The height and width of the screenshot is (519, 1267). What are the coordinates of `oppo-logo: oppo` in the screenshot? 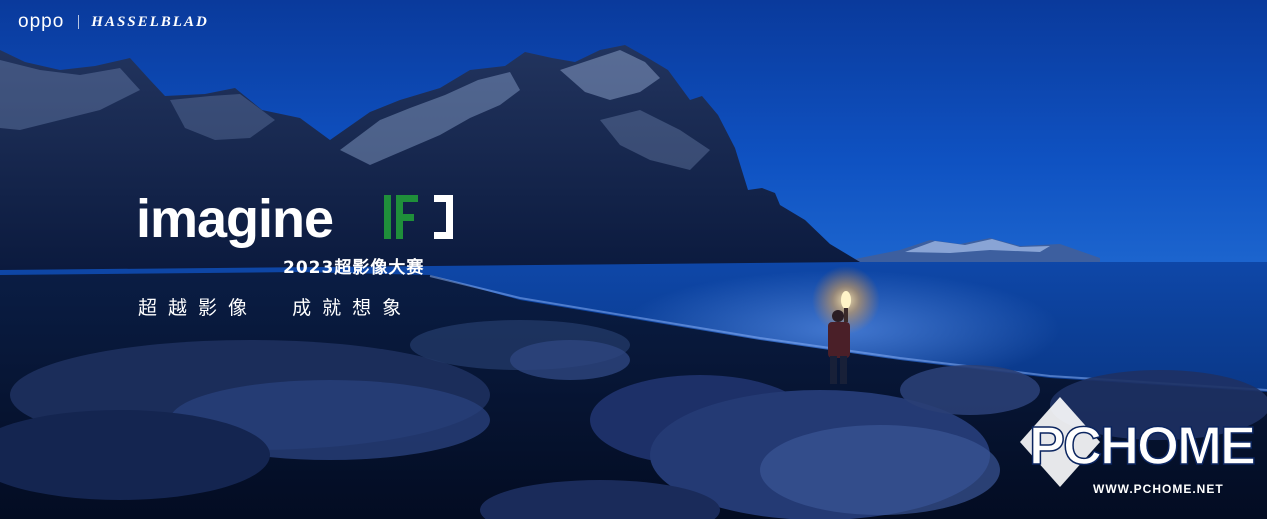 It's located at (41, 21).